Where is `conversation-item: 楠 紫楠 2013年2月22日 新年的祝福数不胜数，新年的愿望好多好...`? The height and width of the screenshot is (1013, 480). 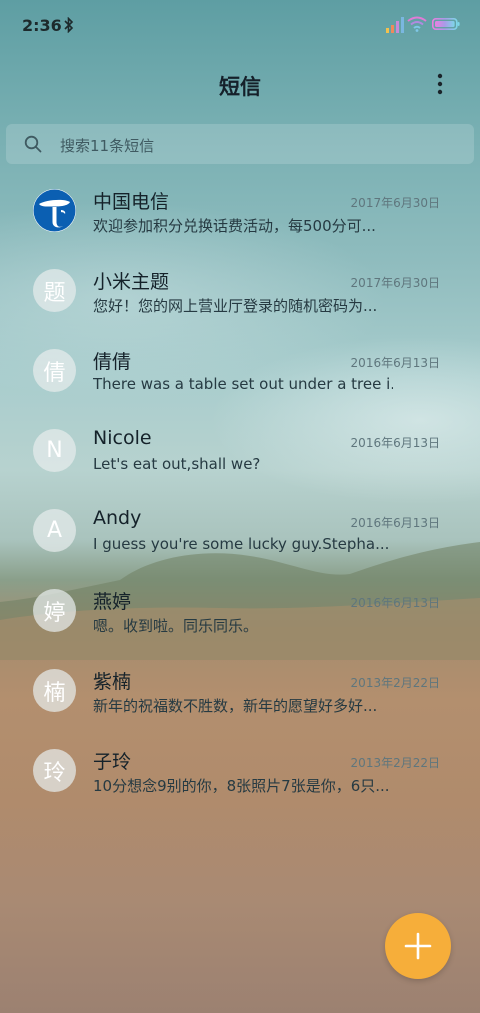
conversation-item: 楠 紫楠 2013年2月22日 新年的祝福数不胜数，新年的愿望好多好... is located at coordinates (240, 691).